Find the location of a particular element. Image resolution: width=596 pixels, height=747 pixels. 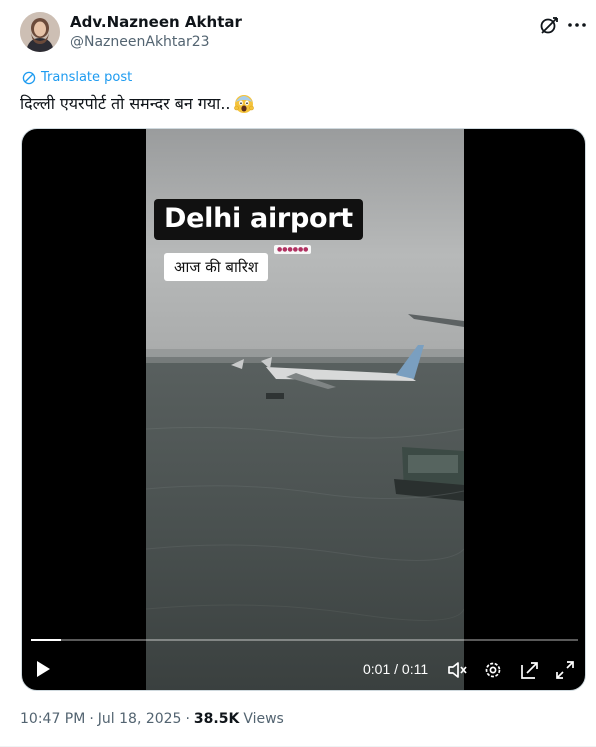

post-text: दिल्ली एयरपोर्ट तो समन्दर बन गया.. is located at coordinates (137, 103).